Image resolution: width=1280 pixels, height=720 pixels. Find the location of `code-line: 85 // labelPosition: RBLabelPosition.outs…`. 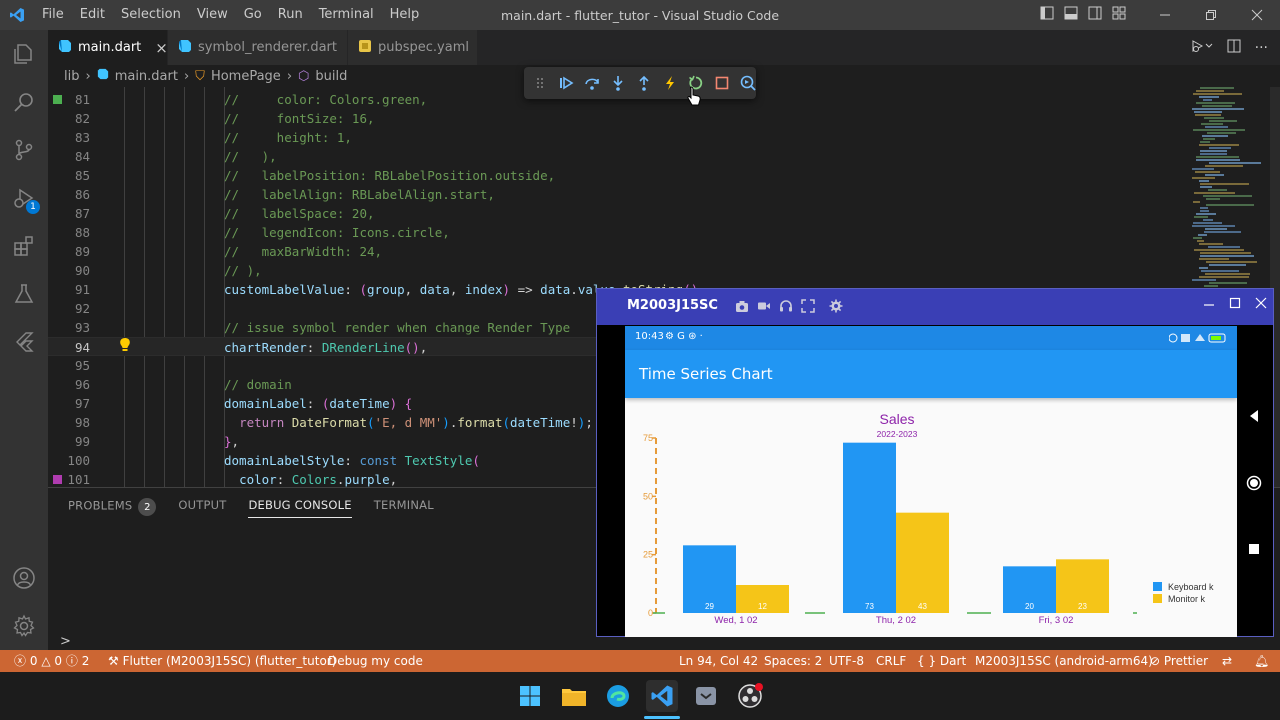

code-line: 85 // labelPosition: RBLabelPosition.outs… is located at coordinates (664, 175).